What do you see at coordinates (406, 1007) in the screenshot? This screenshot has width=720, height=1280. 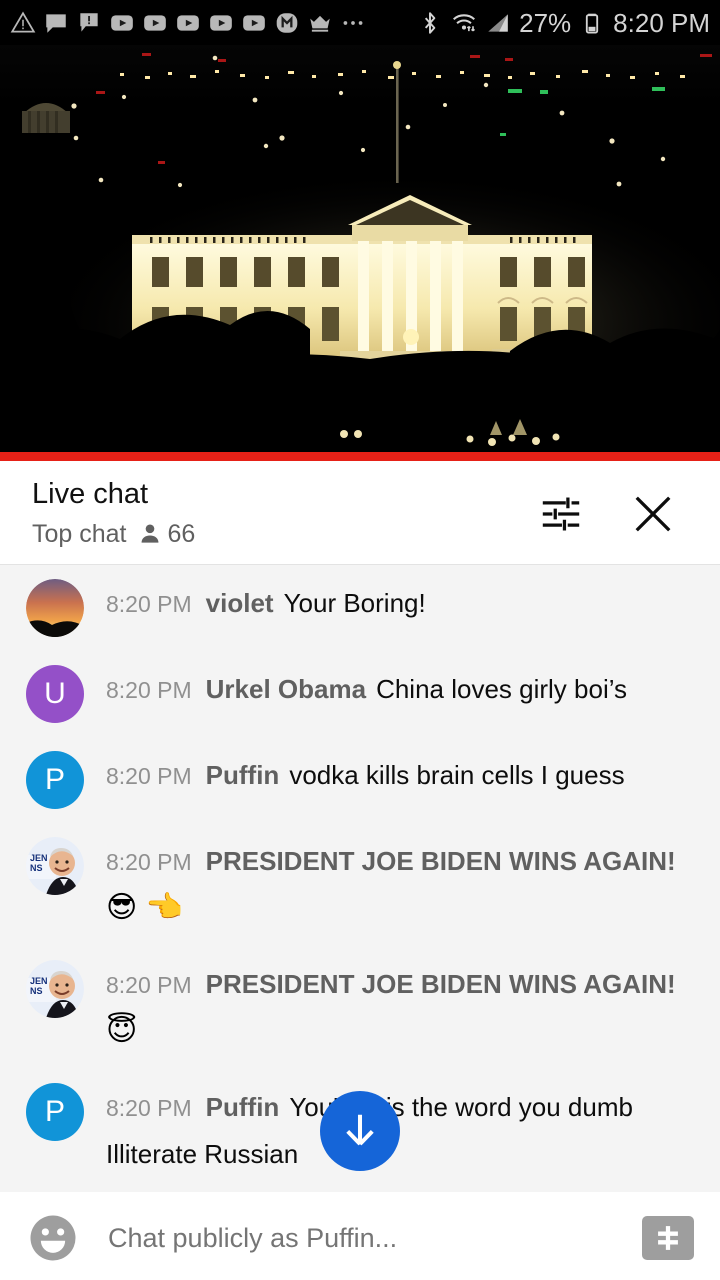 I see `chat-message-body: 8:20 PM PRESIDENT JOE BIDEN WINS AGAIN! 😇` at bounding box center [406, 1007].